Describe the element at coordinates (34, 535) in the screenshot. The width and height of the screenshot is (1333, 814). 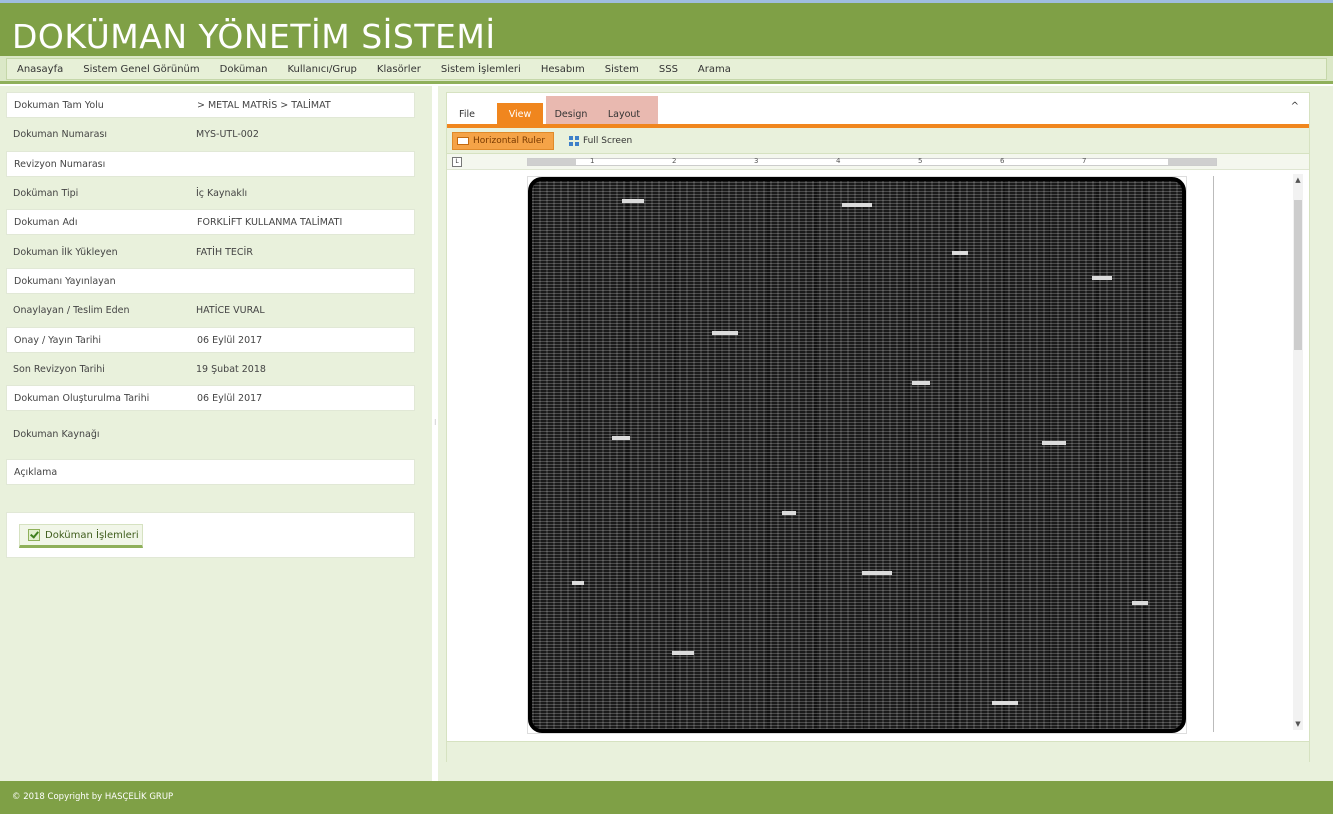
I see `checkbox-icon` at that location.